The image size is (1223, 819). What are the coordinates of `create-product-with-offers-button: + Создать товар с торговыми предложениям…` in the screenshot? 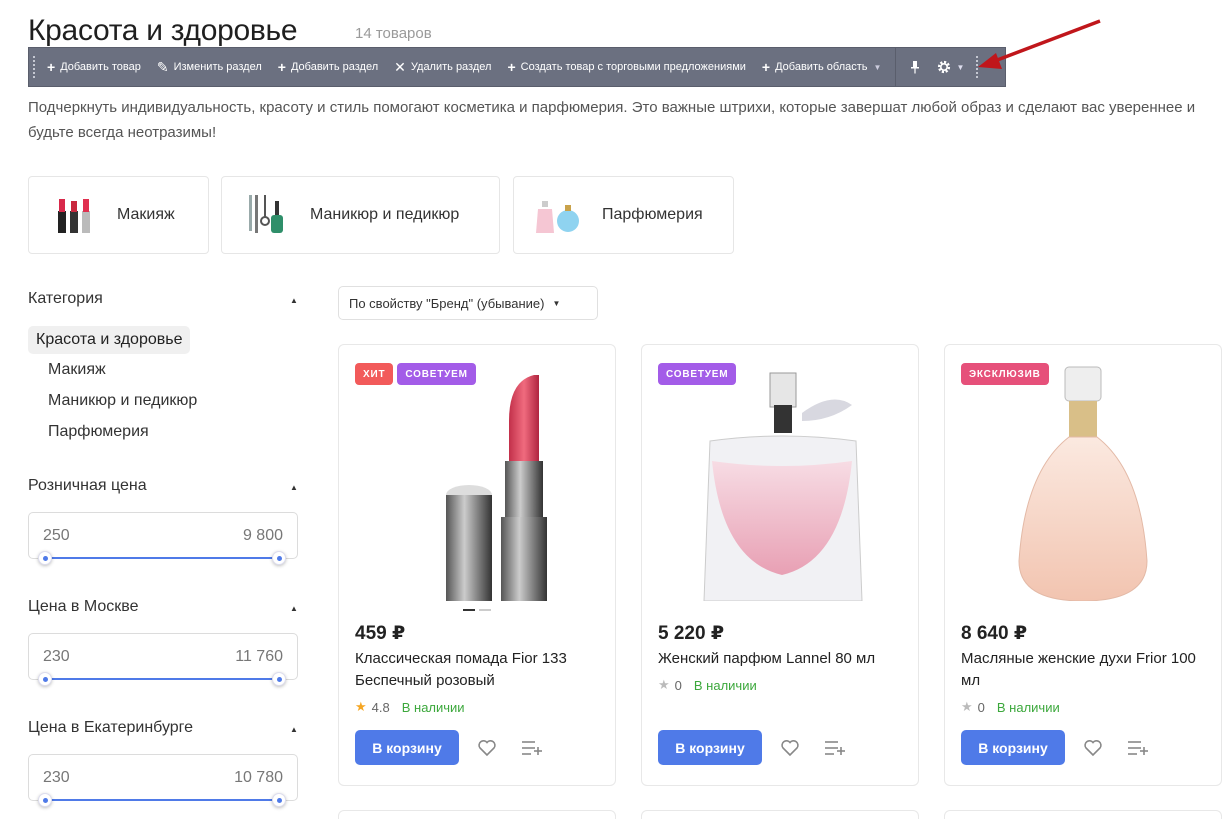 It's located at (626, 67).